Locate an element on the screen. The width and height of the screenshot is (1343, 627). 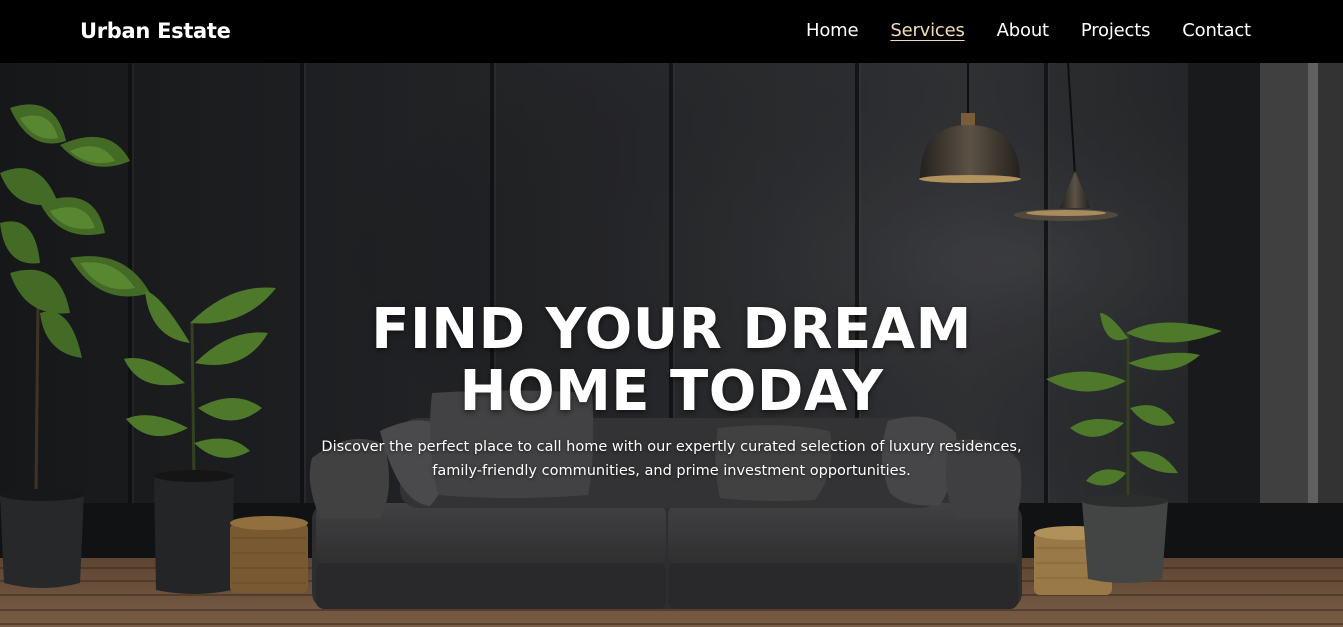
nav-link-about: About is located at coordinates (1023, 30).